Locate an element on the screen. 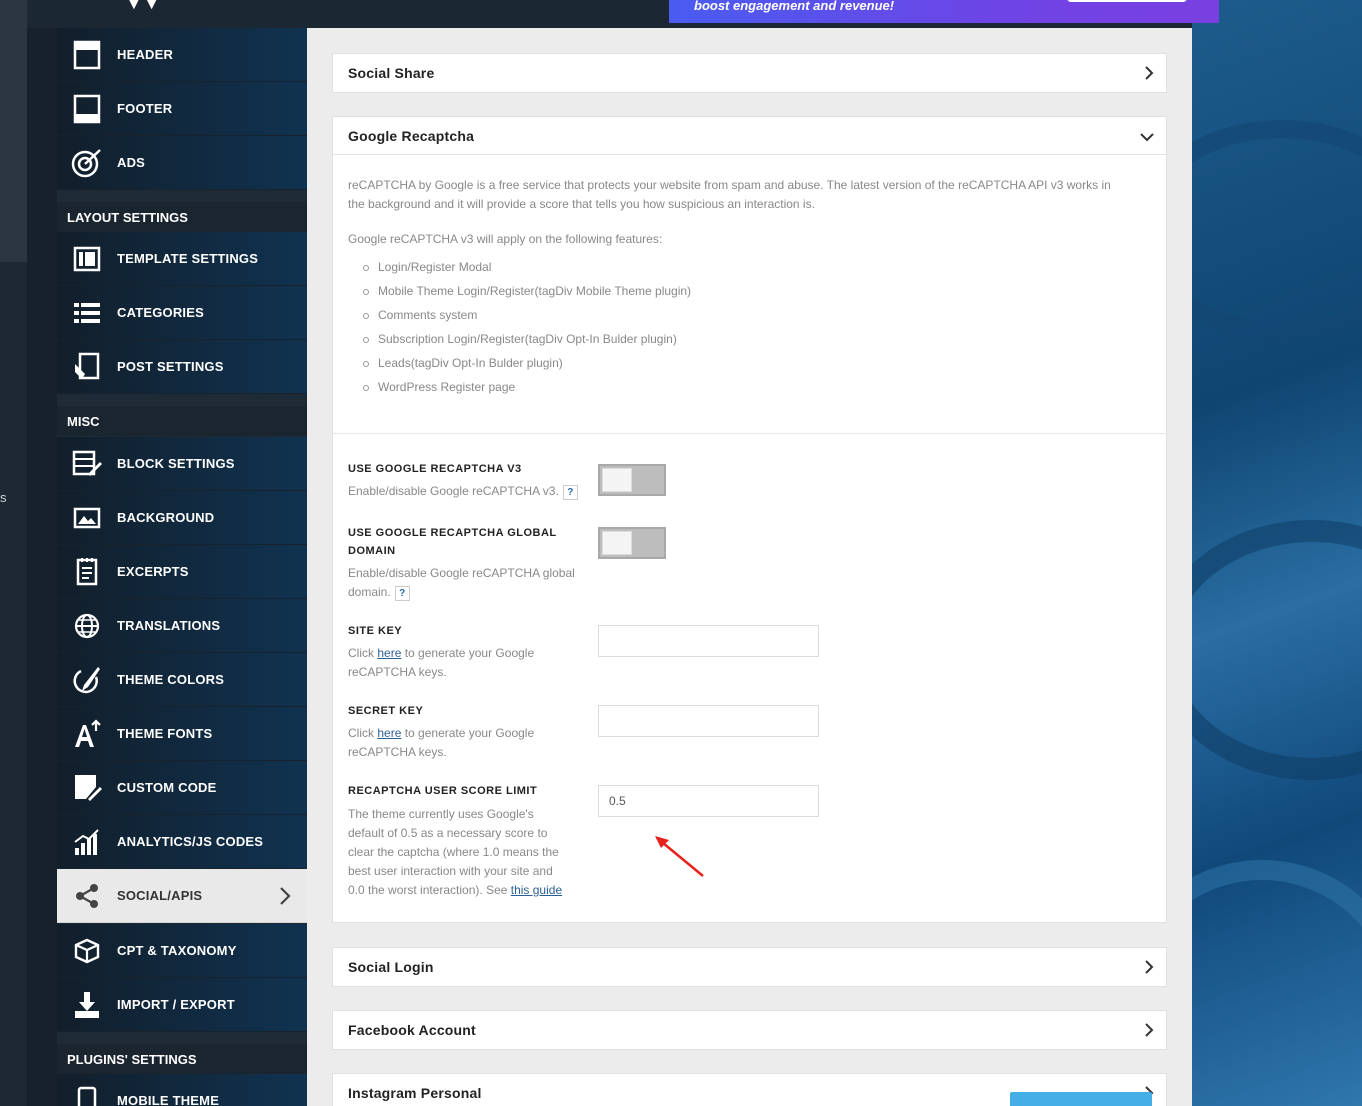  red-arrow-annotation is located at coordinates (679, 856).